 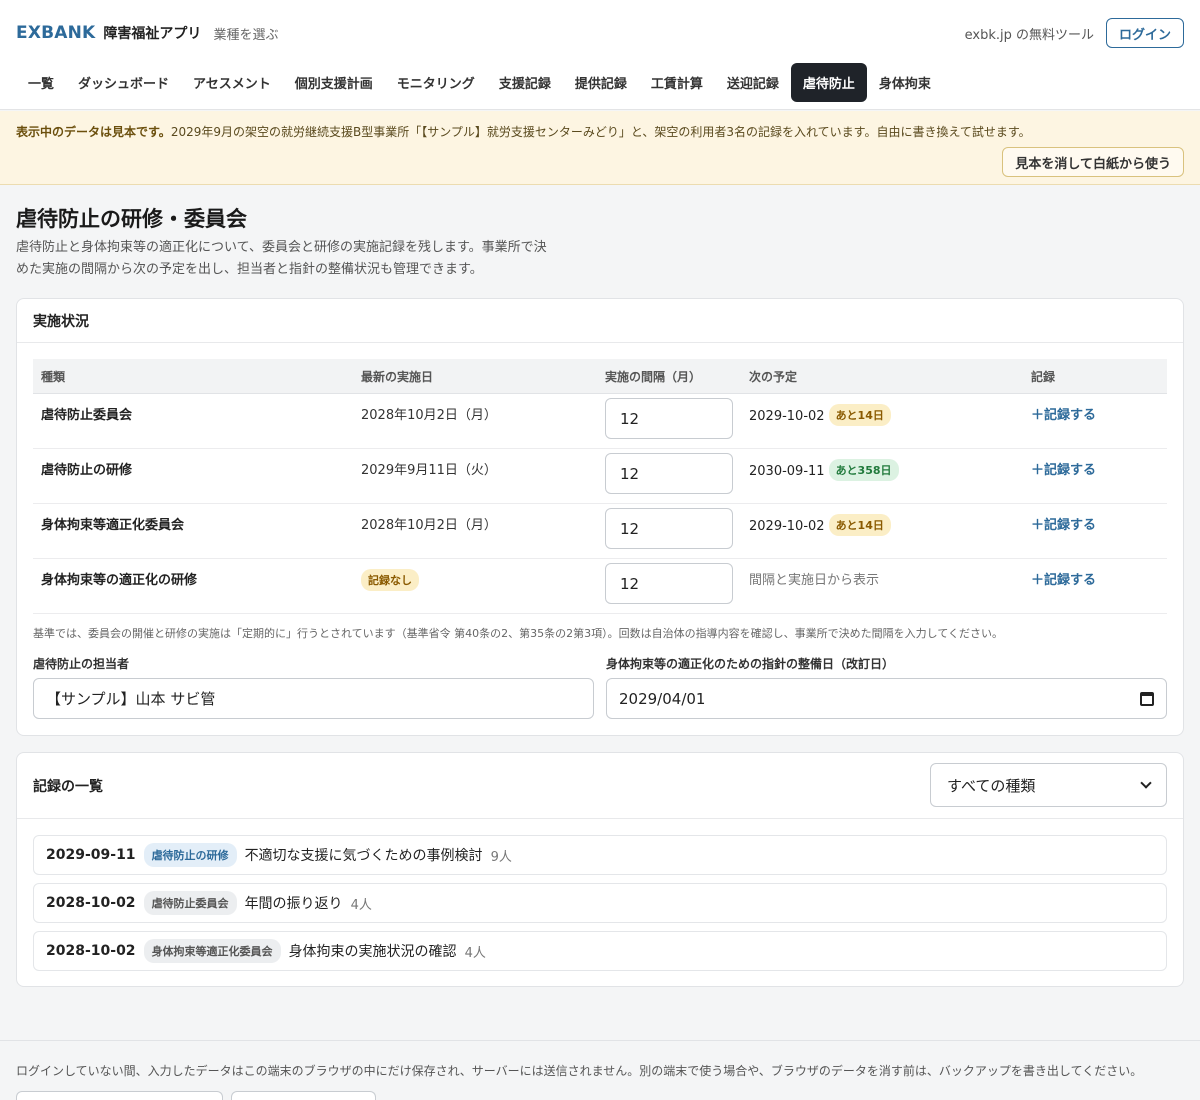 What do you see at coordinates (87, 470) in the screenshot?
I see `row-type: 虐待防止の研修` at bounding box center [87, 470].